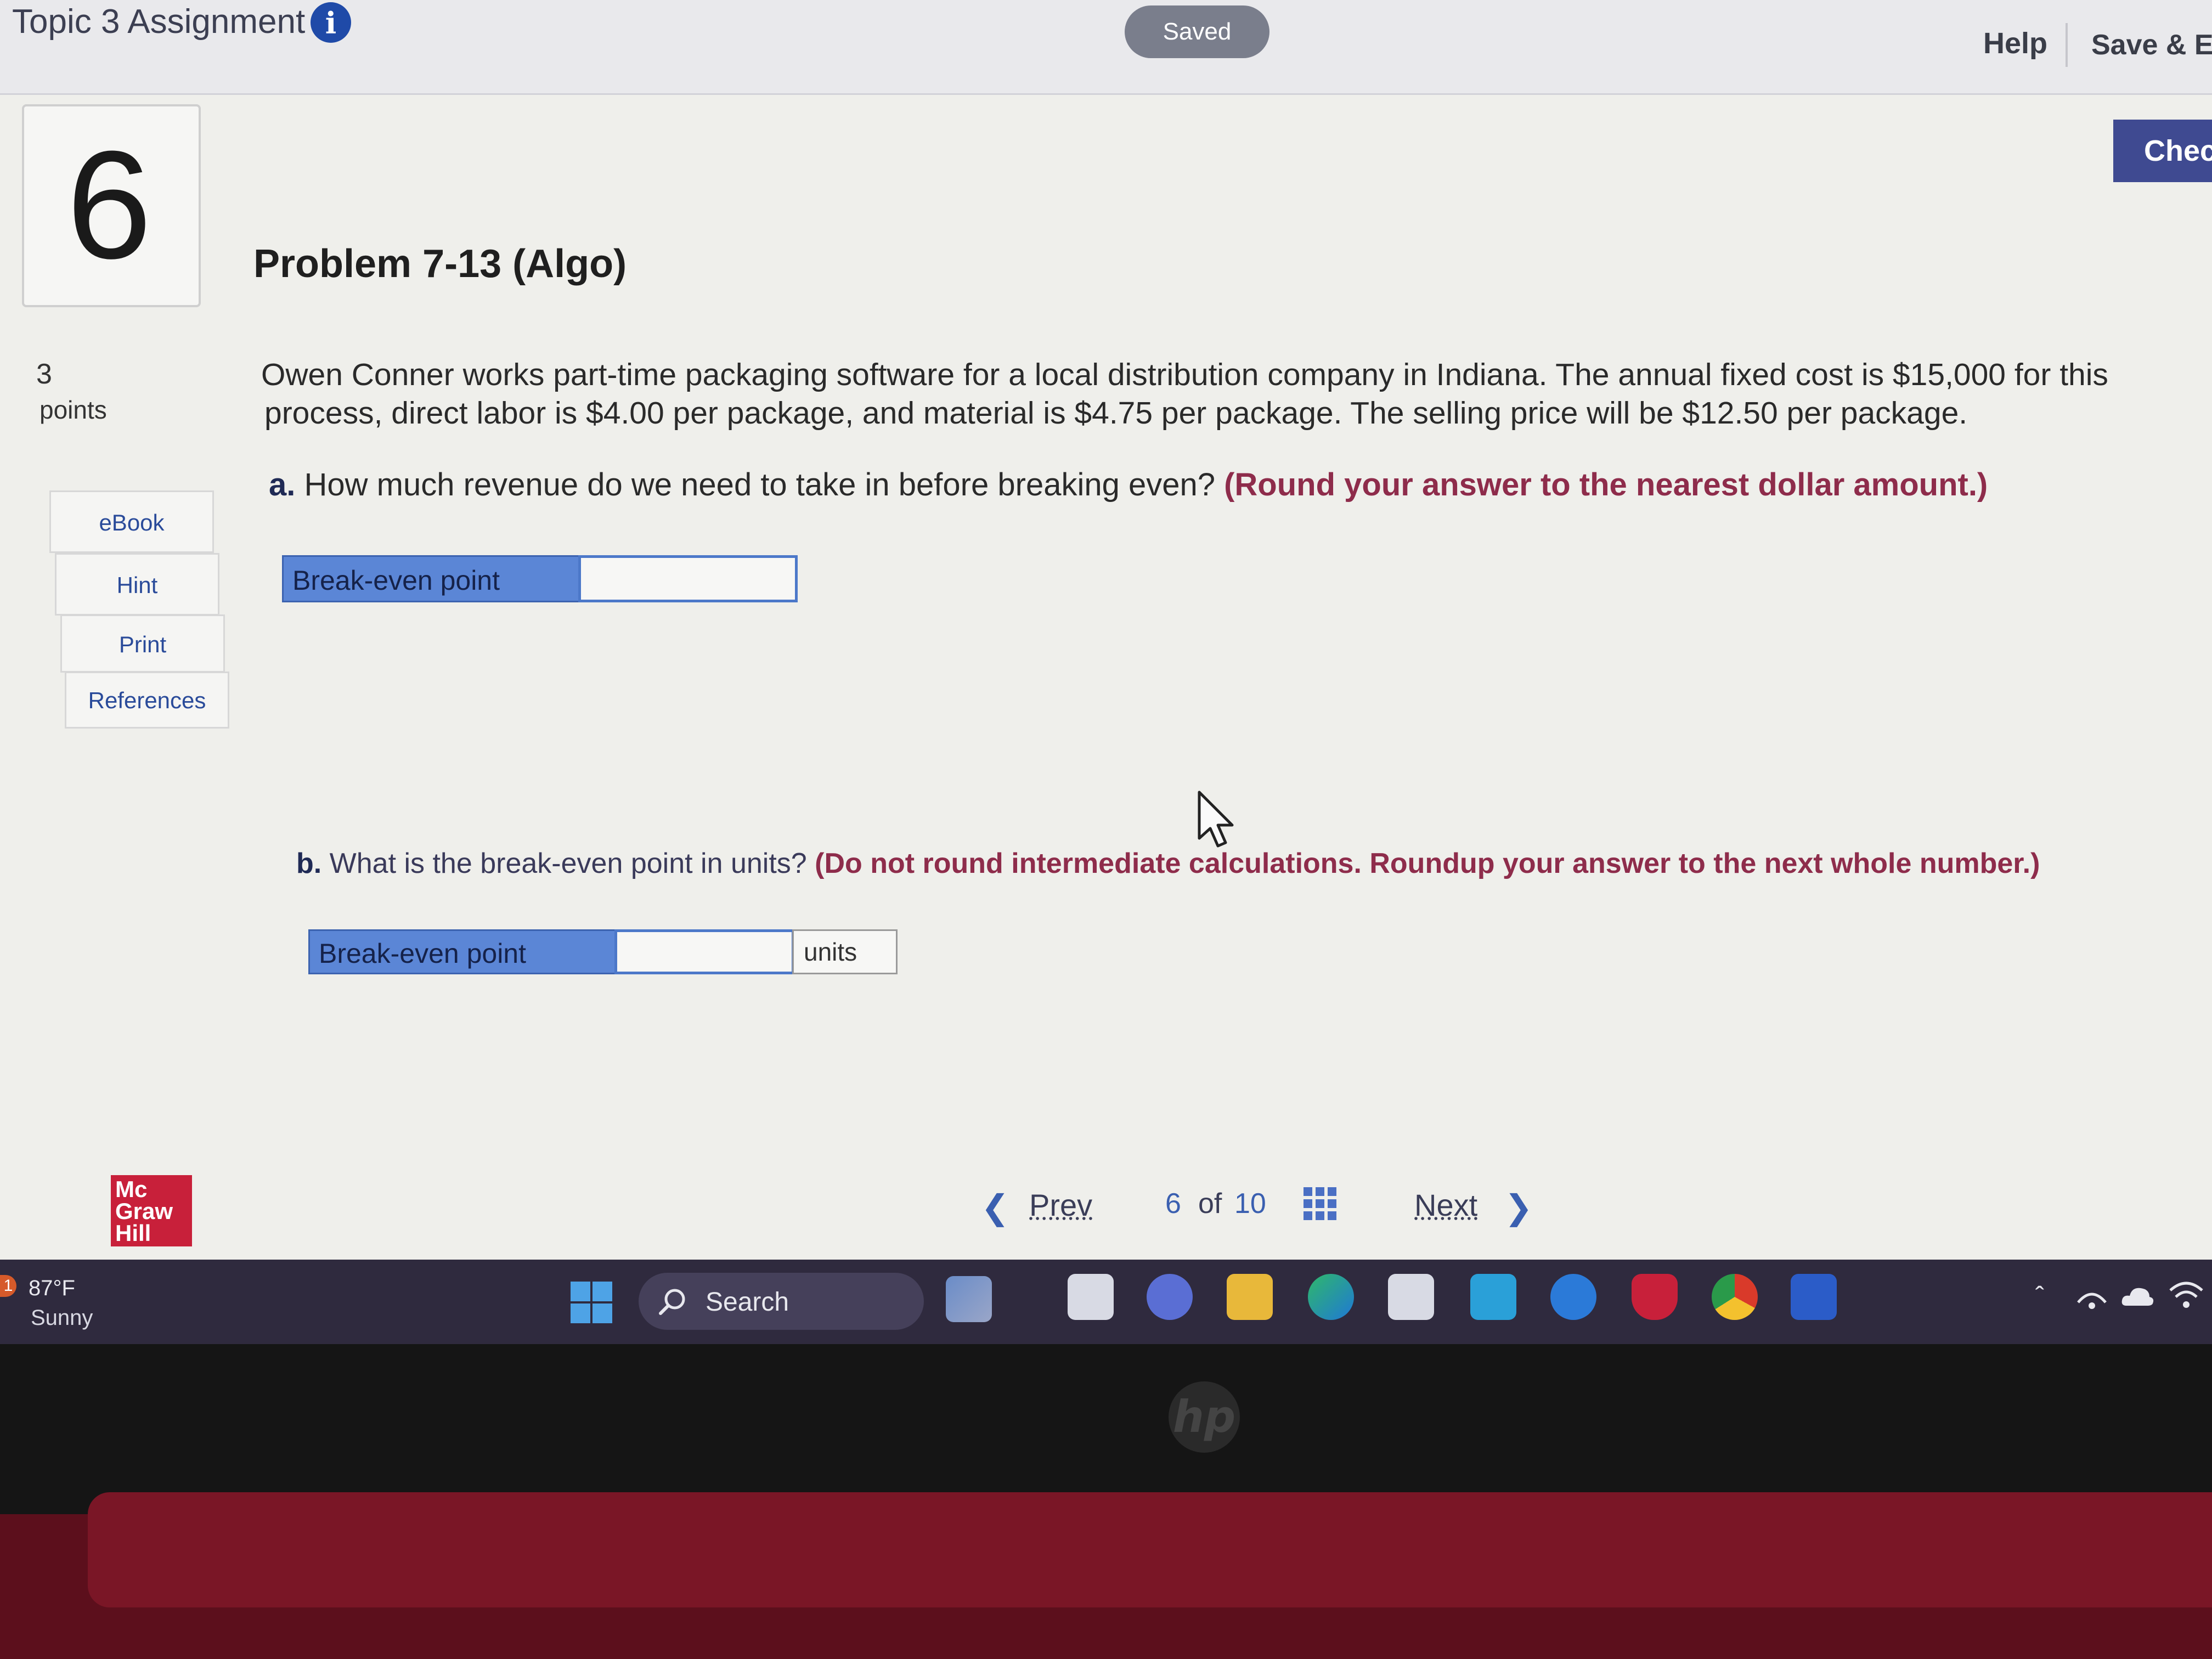 This screenshot has width=2212, height=1659. Describe the element at coordinates (73, 410) in the screenshot. I see `points-label: points` at that location.